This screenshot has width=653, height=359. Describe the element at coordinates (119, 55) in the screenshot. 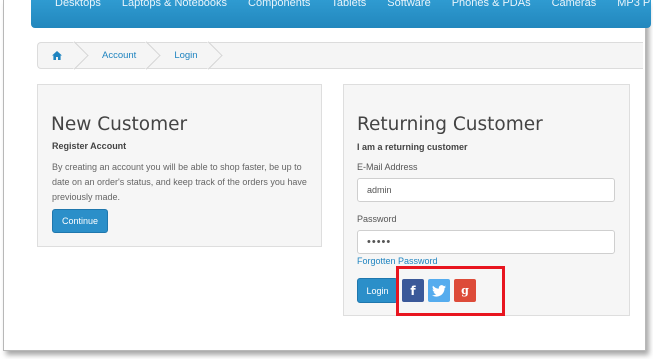

I see `breadcrumb-account-label: Account` at that location.